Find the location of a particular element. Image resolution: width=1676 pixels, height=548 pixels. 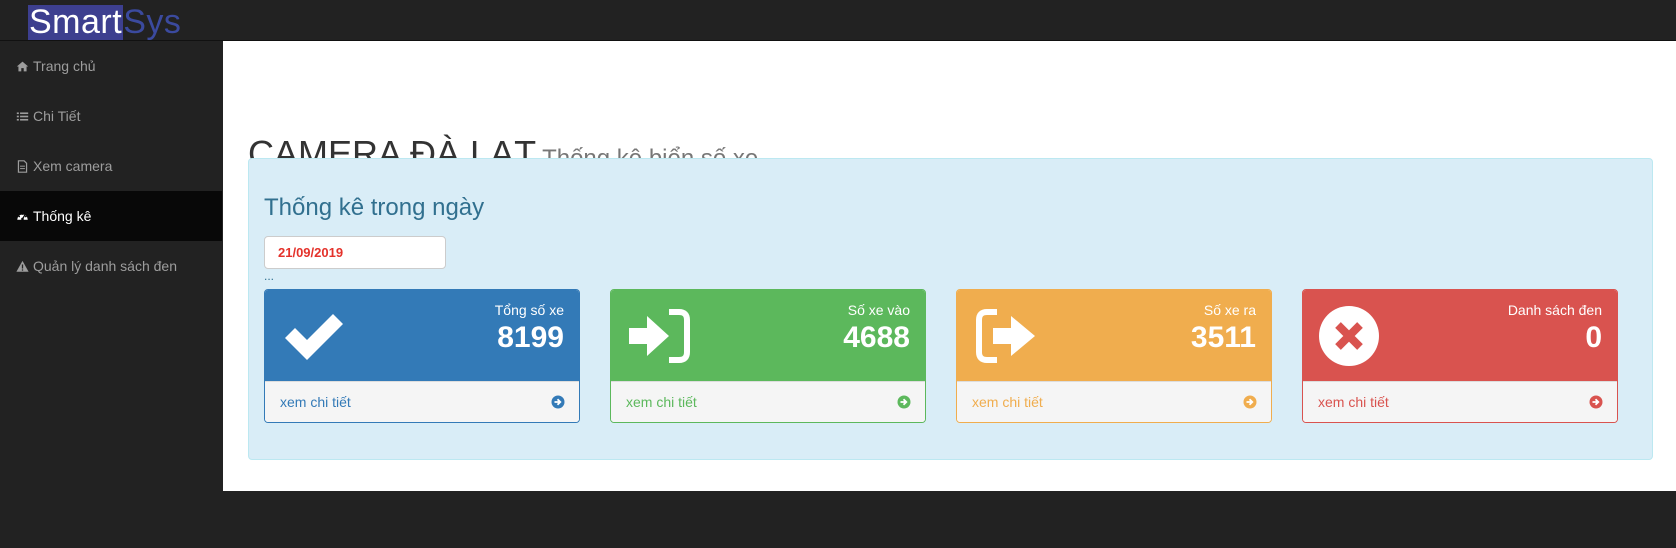

sidebar-item-home: Trang chủ is located at coordinates (111, 66).